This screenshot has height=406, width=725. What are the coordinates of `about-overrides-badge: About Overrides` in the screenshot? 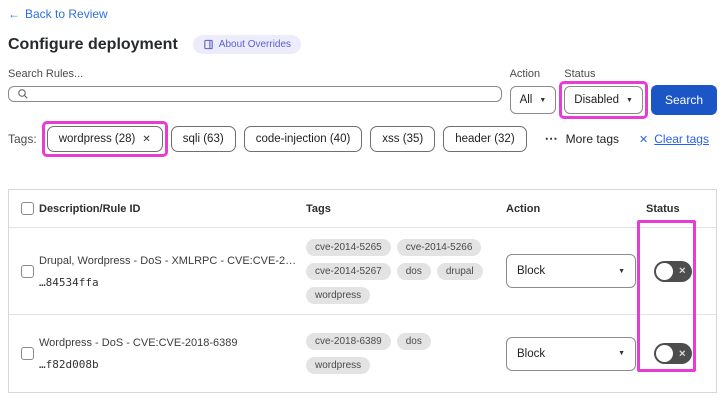 It's located at (247, 44).